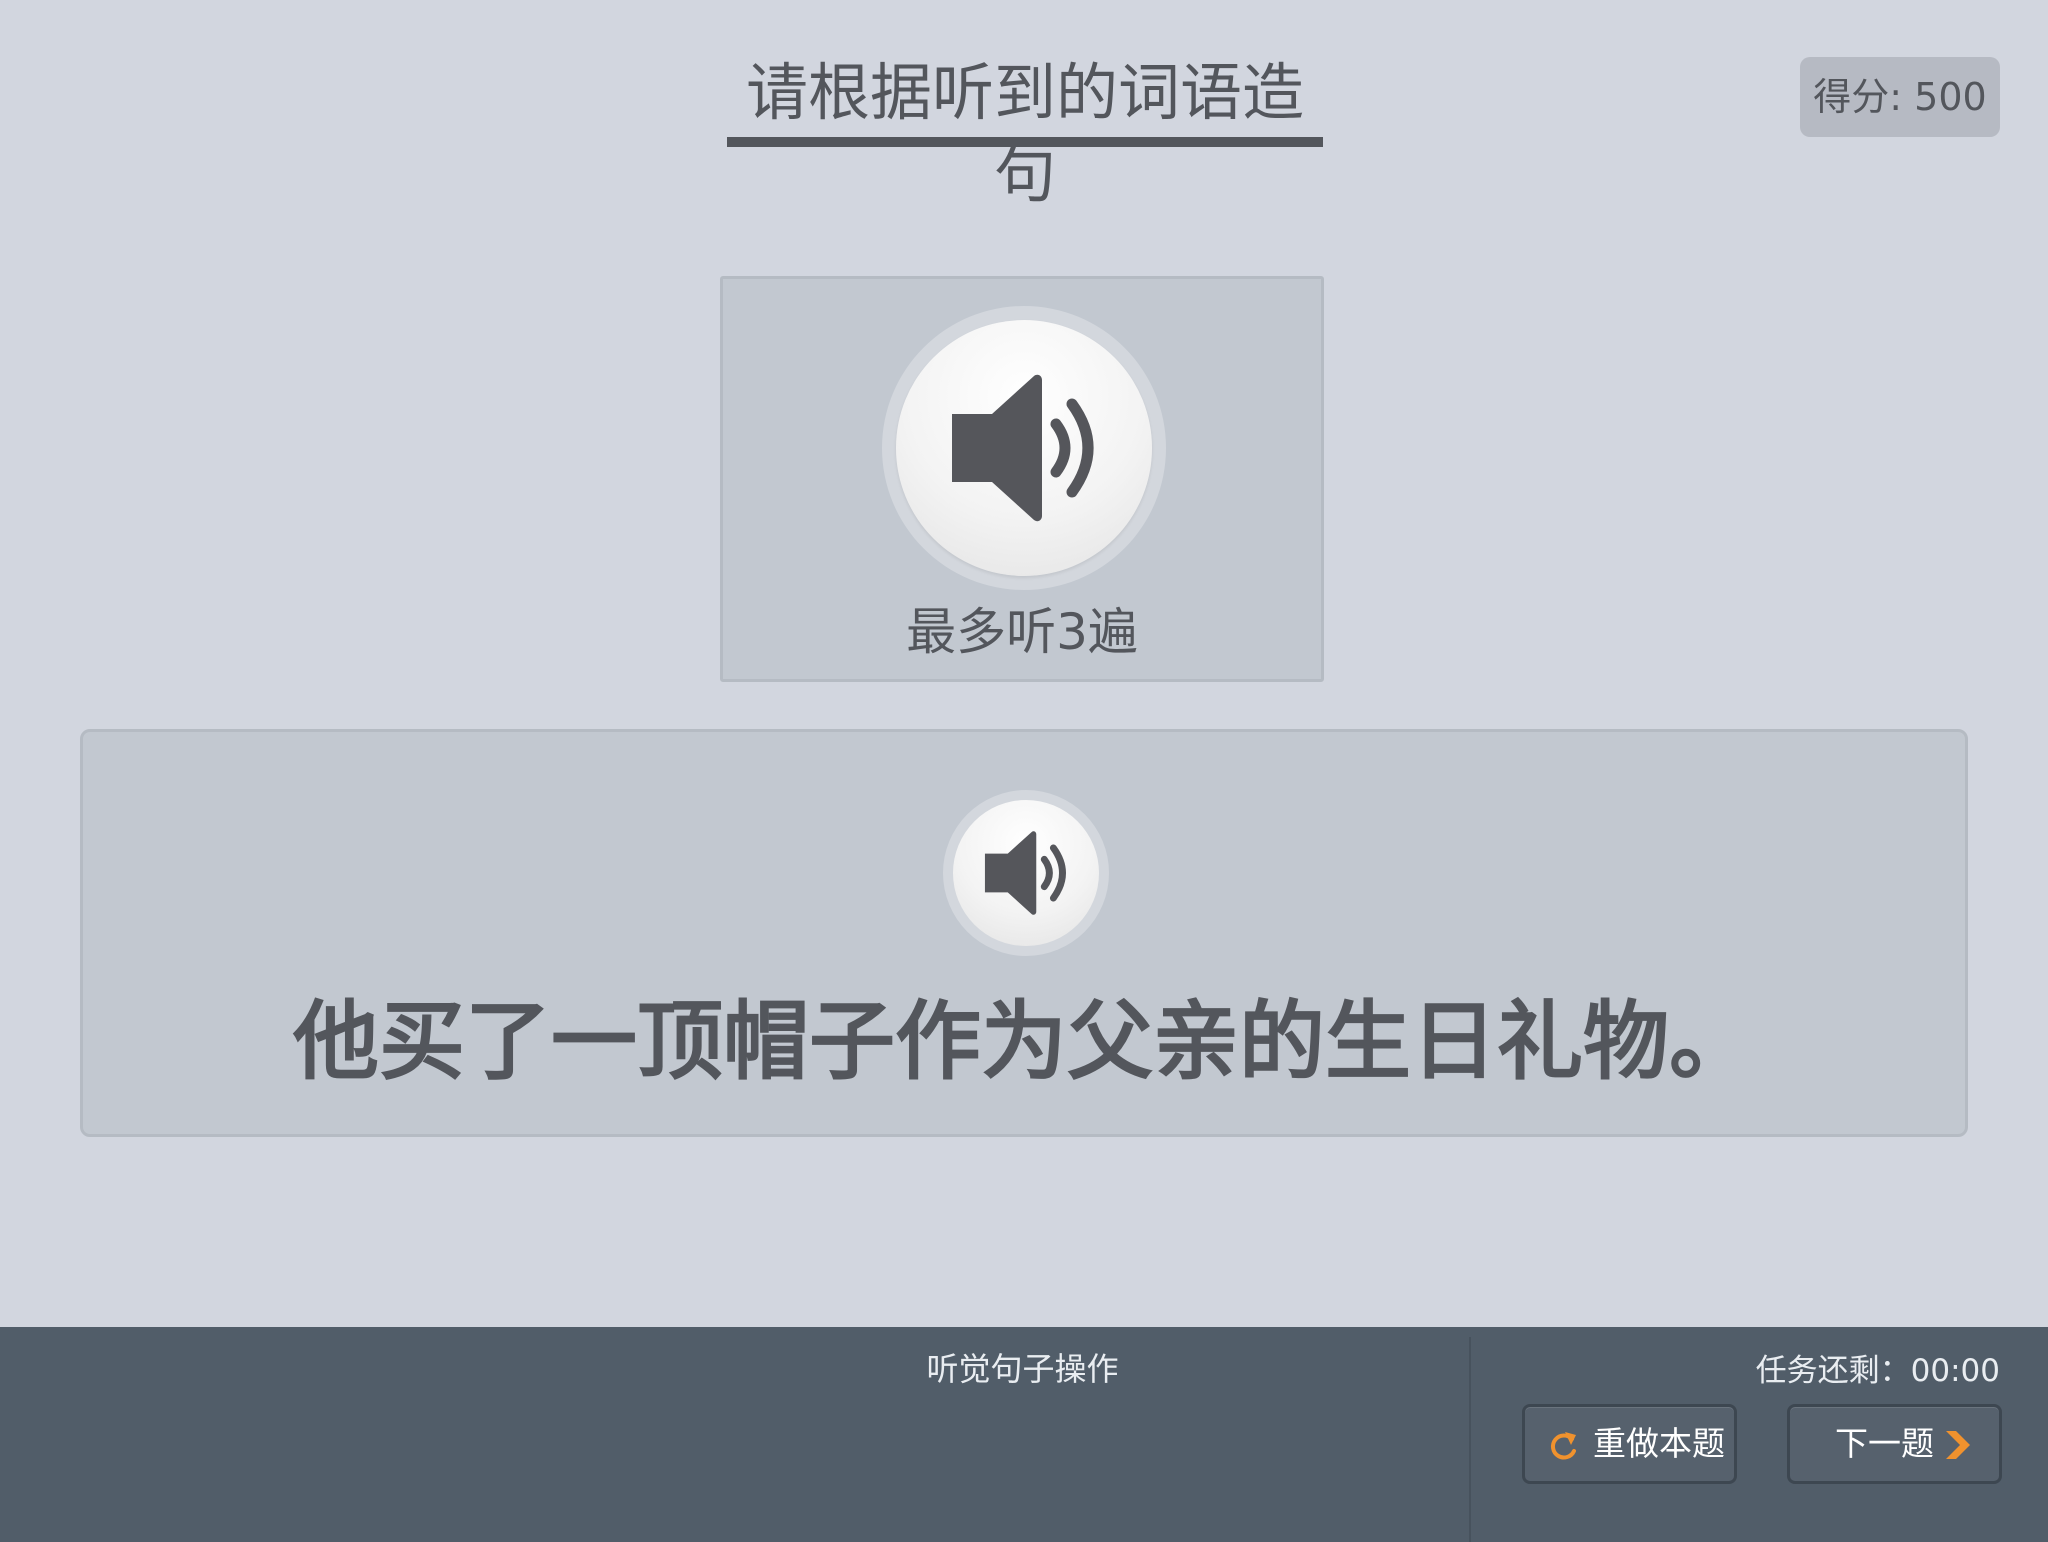 Image resolution: width=2048 pixels, height=1542 pixels. I want to click on sentence-speaker-face, so click(1026, 873).